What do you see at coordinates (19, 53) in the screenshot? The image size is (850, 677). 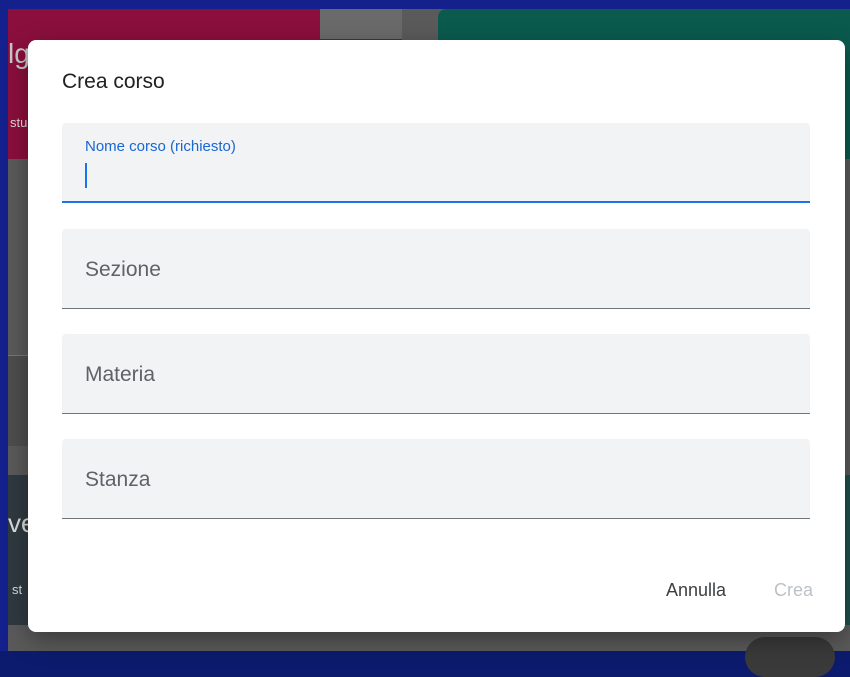 I see `background-card-title-fragment: lg` at bounding box center [19, 53].